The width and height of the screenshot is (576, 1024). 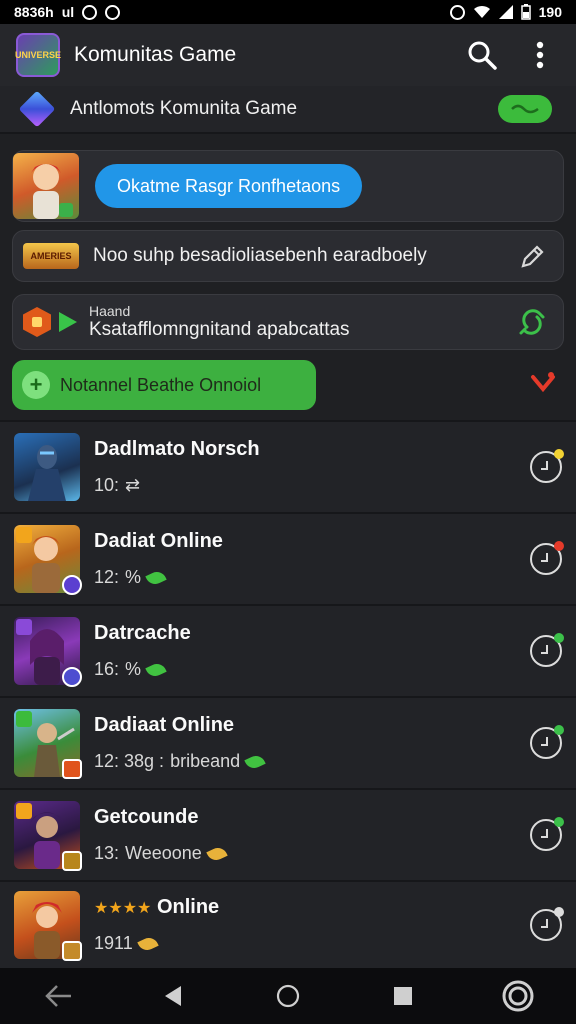 I want to click on primary-action-button: Okatme Rasgr Ronfhetaons, so click(x=229, y=186).